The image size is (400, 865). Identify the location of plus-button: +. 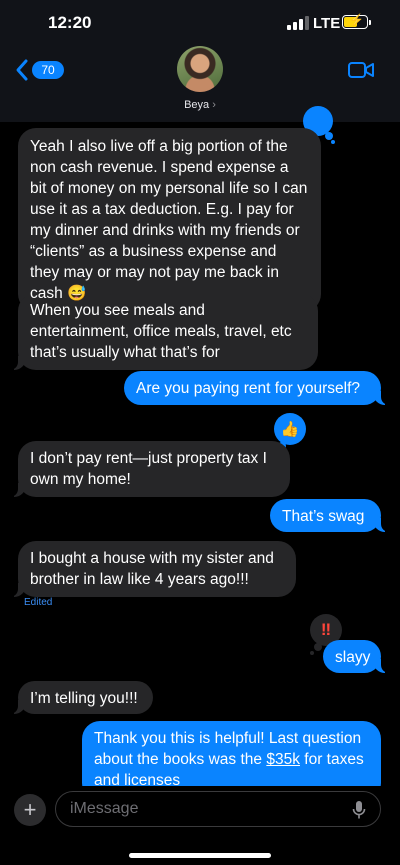
(30, 810).